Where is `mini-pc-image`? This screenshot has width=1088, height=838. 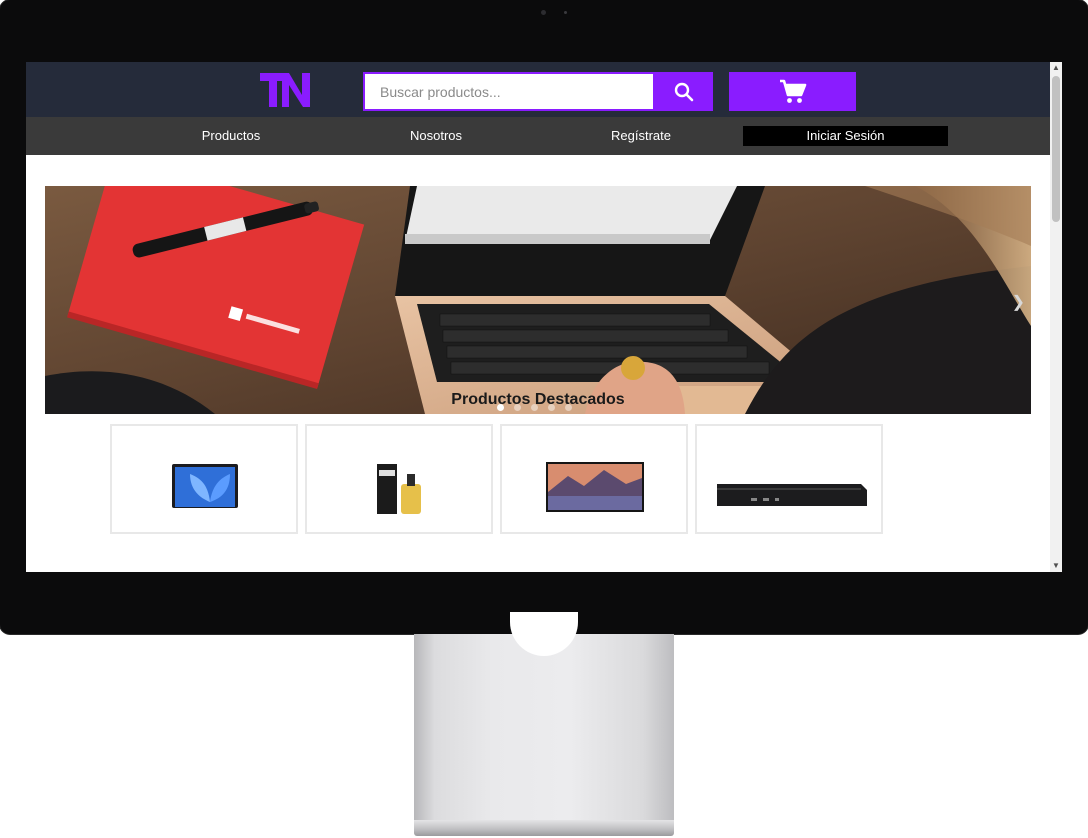 mini-pc-image is located at coordinates (792, 495).